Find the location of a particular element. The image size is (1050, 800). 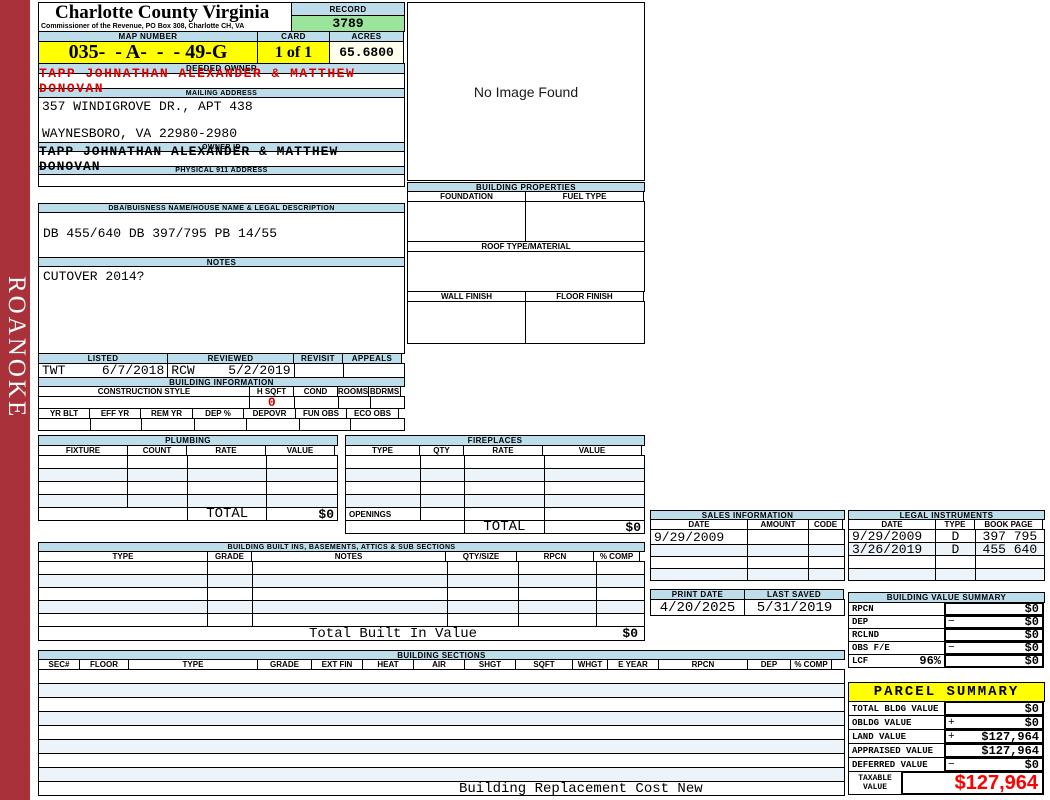

legal-instrument-row: 9/29/2009 D 397 795 is located at coordinates (946, 536).